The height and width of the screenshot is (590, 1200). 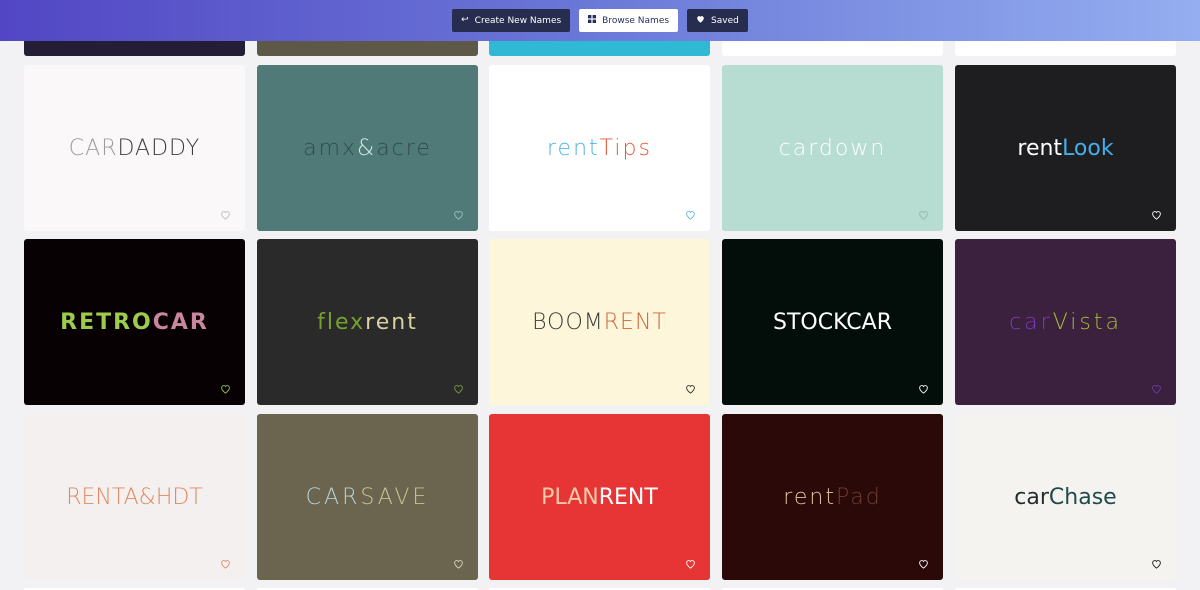 I want to click on name-logo: carVista, so click(x=1065, y=322).